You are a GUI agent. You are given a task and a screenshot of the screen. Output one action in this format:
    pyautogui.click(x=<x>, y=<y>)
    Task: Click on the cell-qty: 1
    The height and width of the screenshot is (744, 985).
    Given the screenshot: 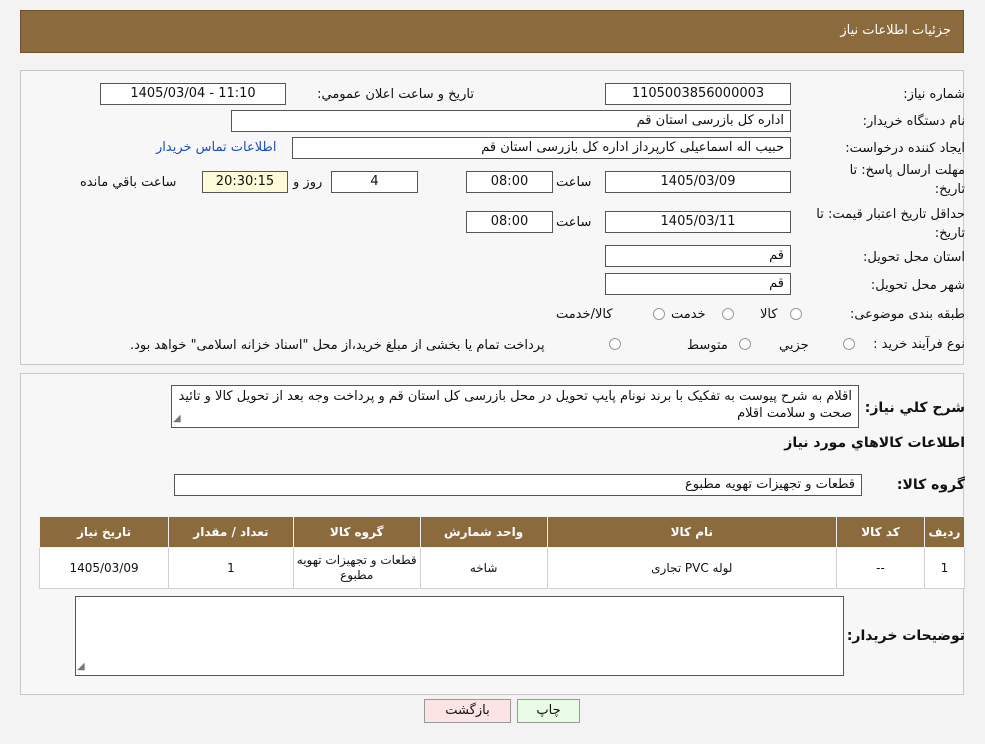 What is the action you would take?
    pyautogui.click(x=231, y=568)
    